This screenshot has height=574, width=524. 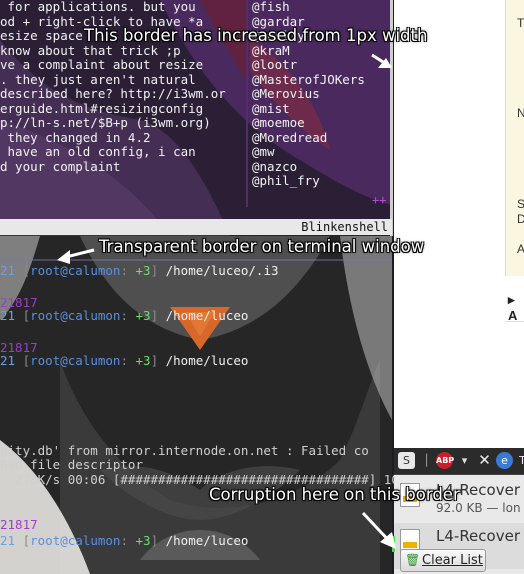 I want to click on error-output-line: Bad file descriptor, so click(x=71, y=464).